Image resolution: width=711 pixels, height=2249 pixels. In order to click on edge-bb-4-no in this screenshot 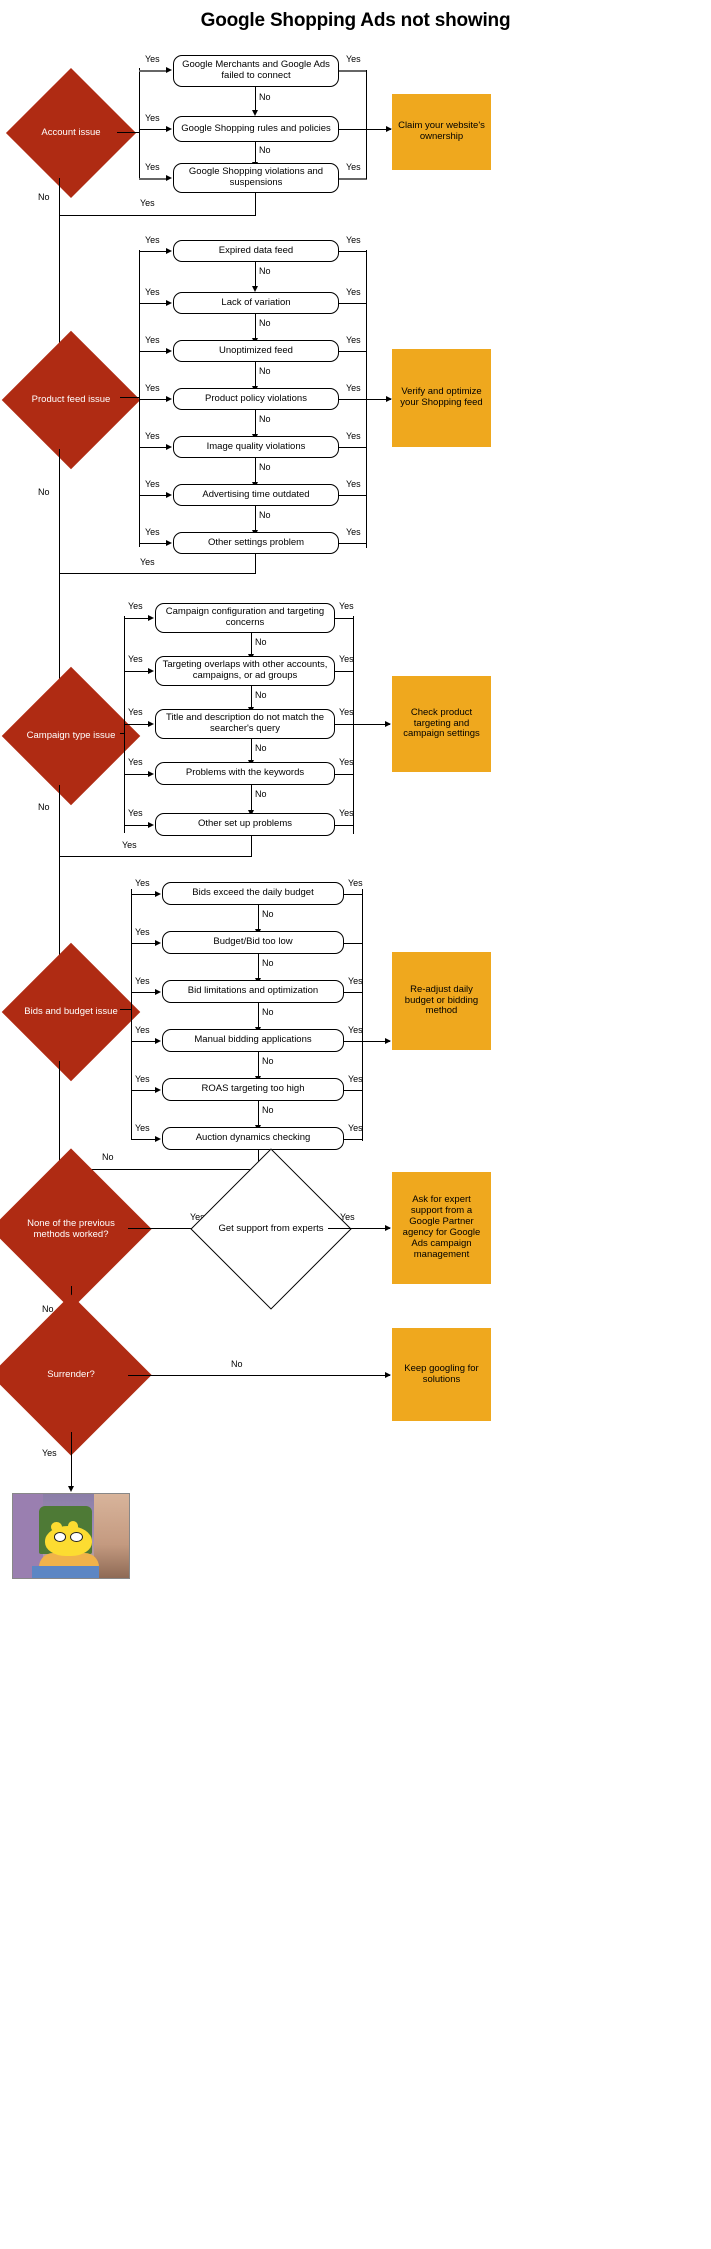, I will do `click(259, 1064)`.